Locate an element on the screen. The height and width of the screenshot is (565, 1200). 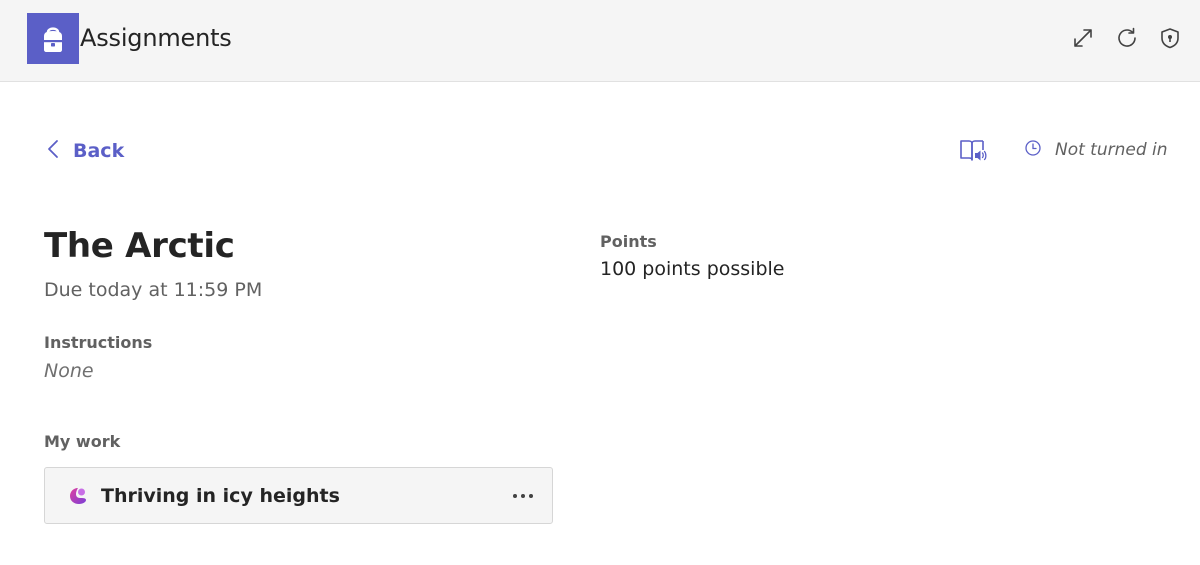
instructions-value: None is located at coordinates (69, 371).